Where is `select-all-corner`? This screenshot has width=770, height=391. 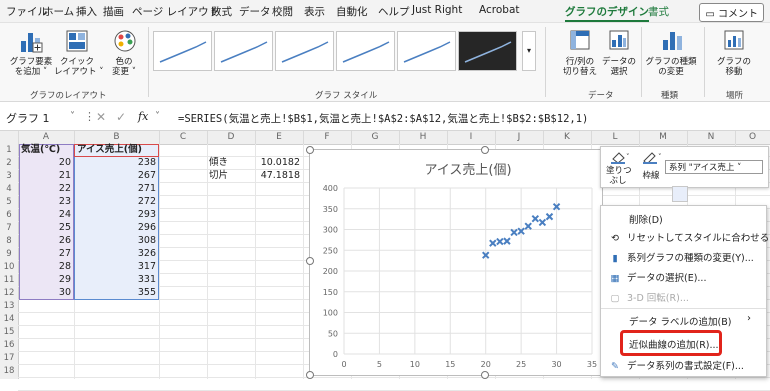 select-all-corner is located at coordinates (9, 137).